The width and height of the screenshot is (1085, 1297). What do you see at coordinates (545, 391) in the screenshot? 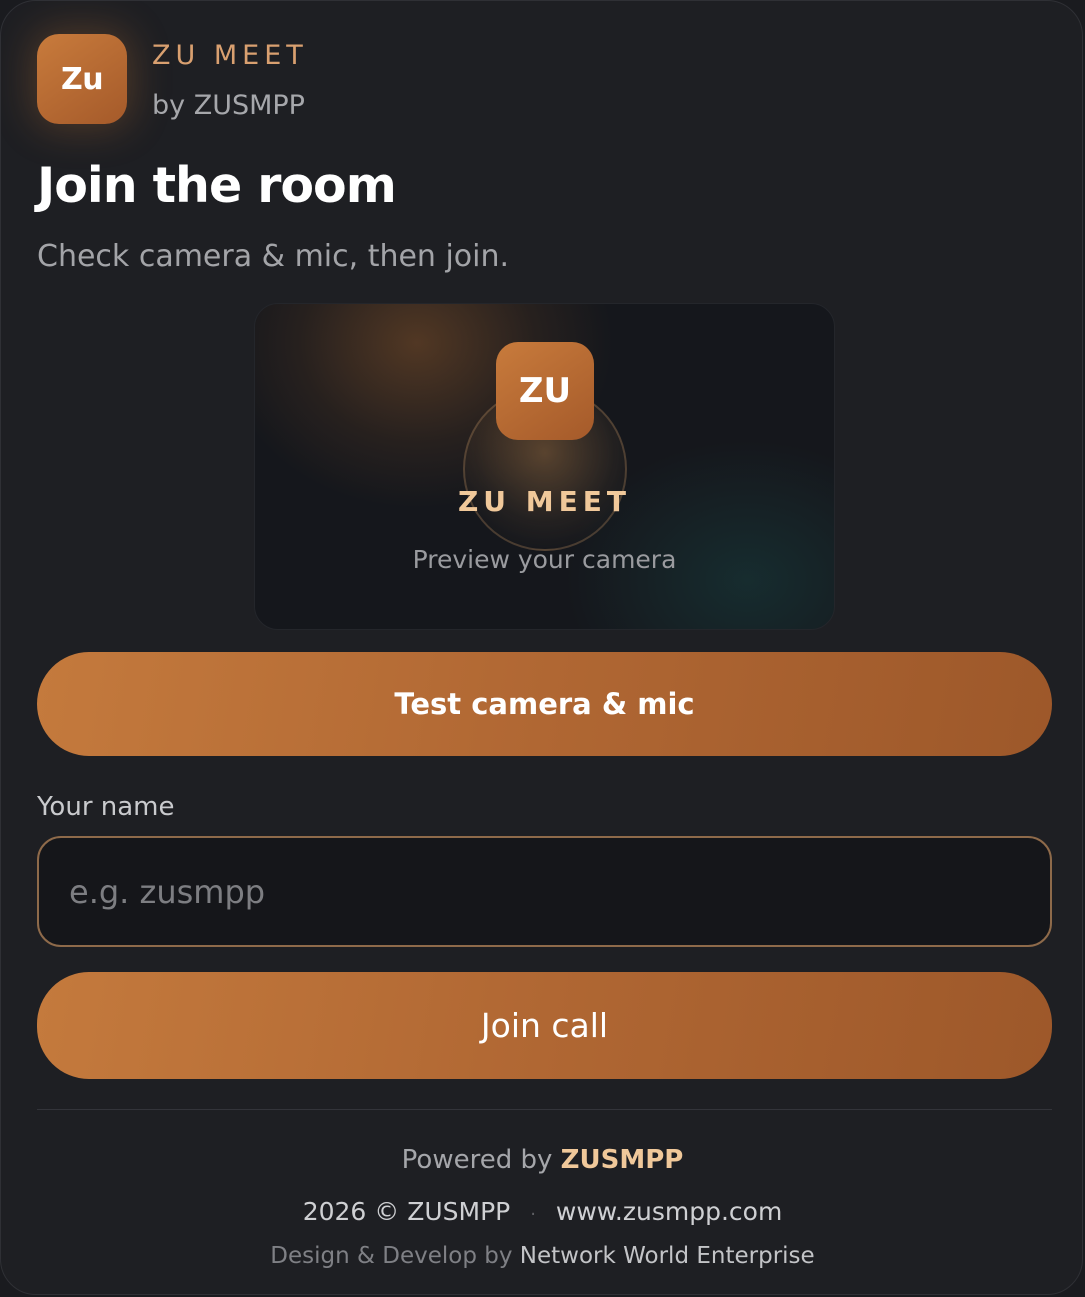
I see `preview-logo: ZU` at bounding box center [545, 391].